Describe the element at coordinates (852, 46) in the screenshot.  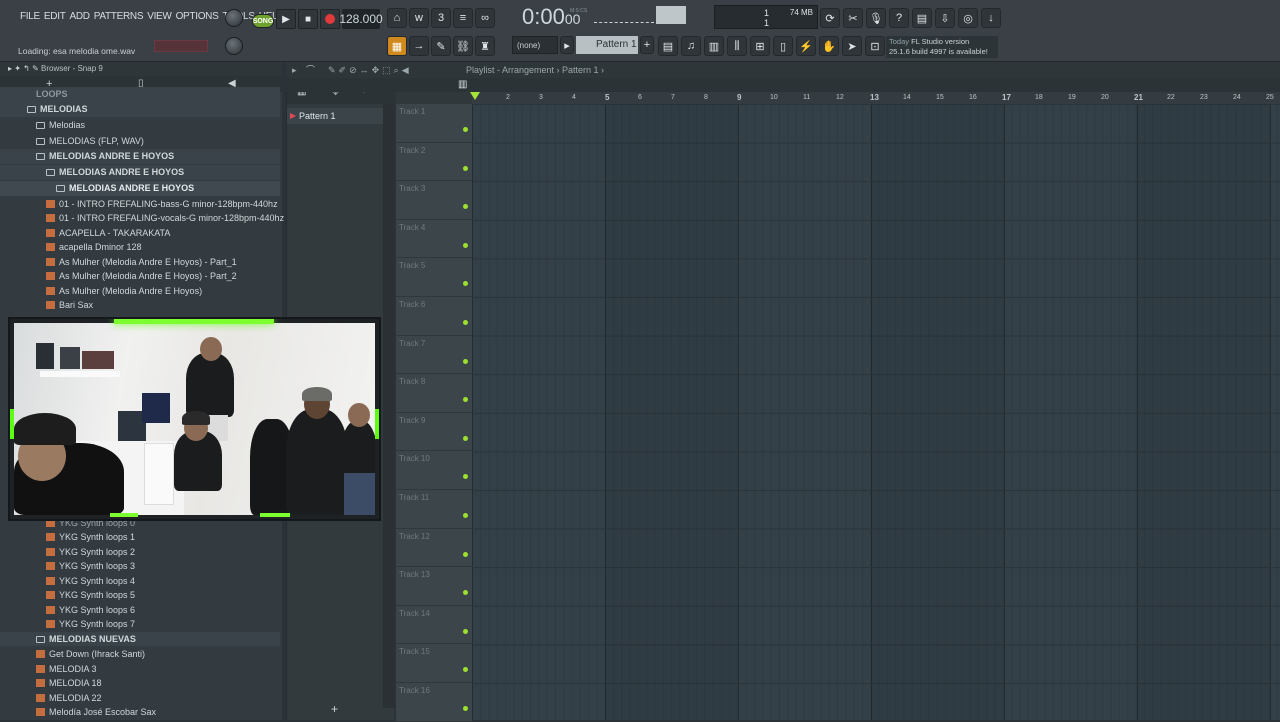
I see `touch-keyboard-icon: ➤` at that location.